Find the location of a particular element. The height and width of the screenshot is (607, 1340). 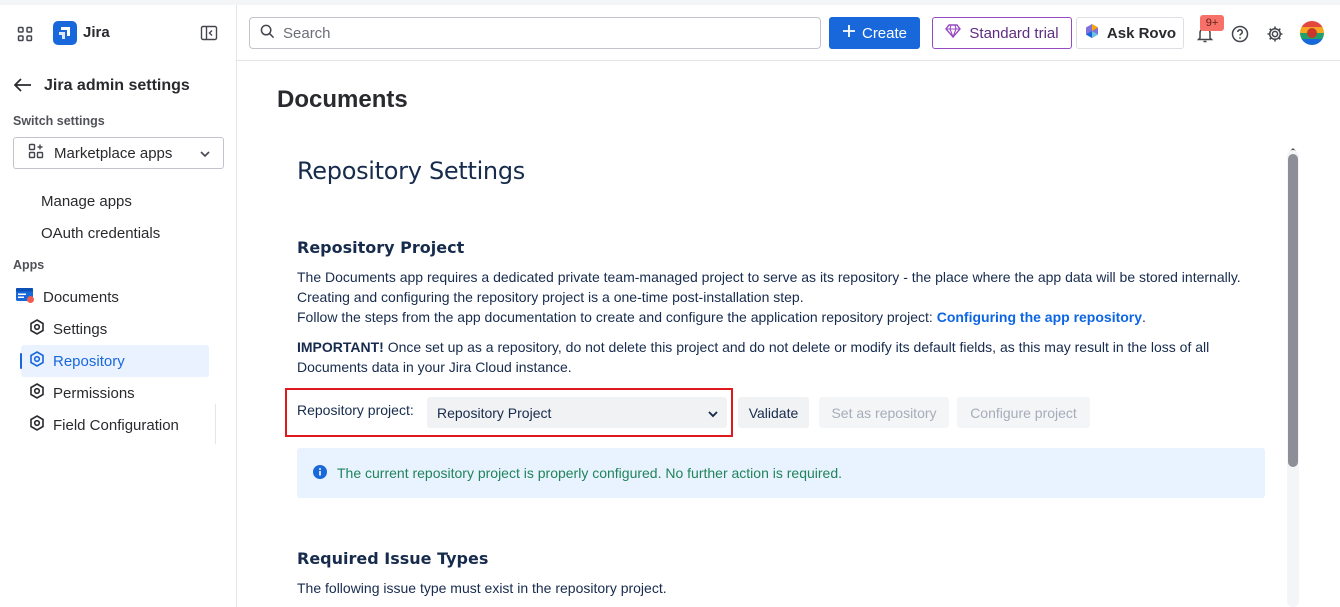

notification-badge: 9+ is located at coordinates (1212, 23).